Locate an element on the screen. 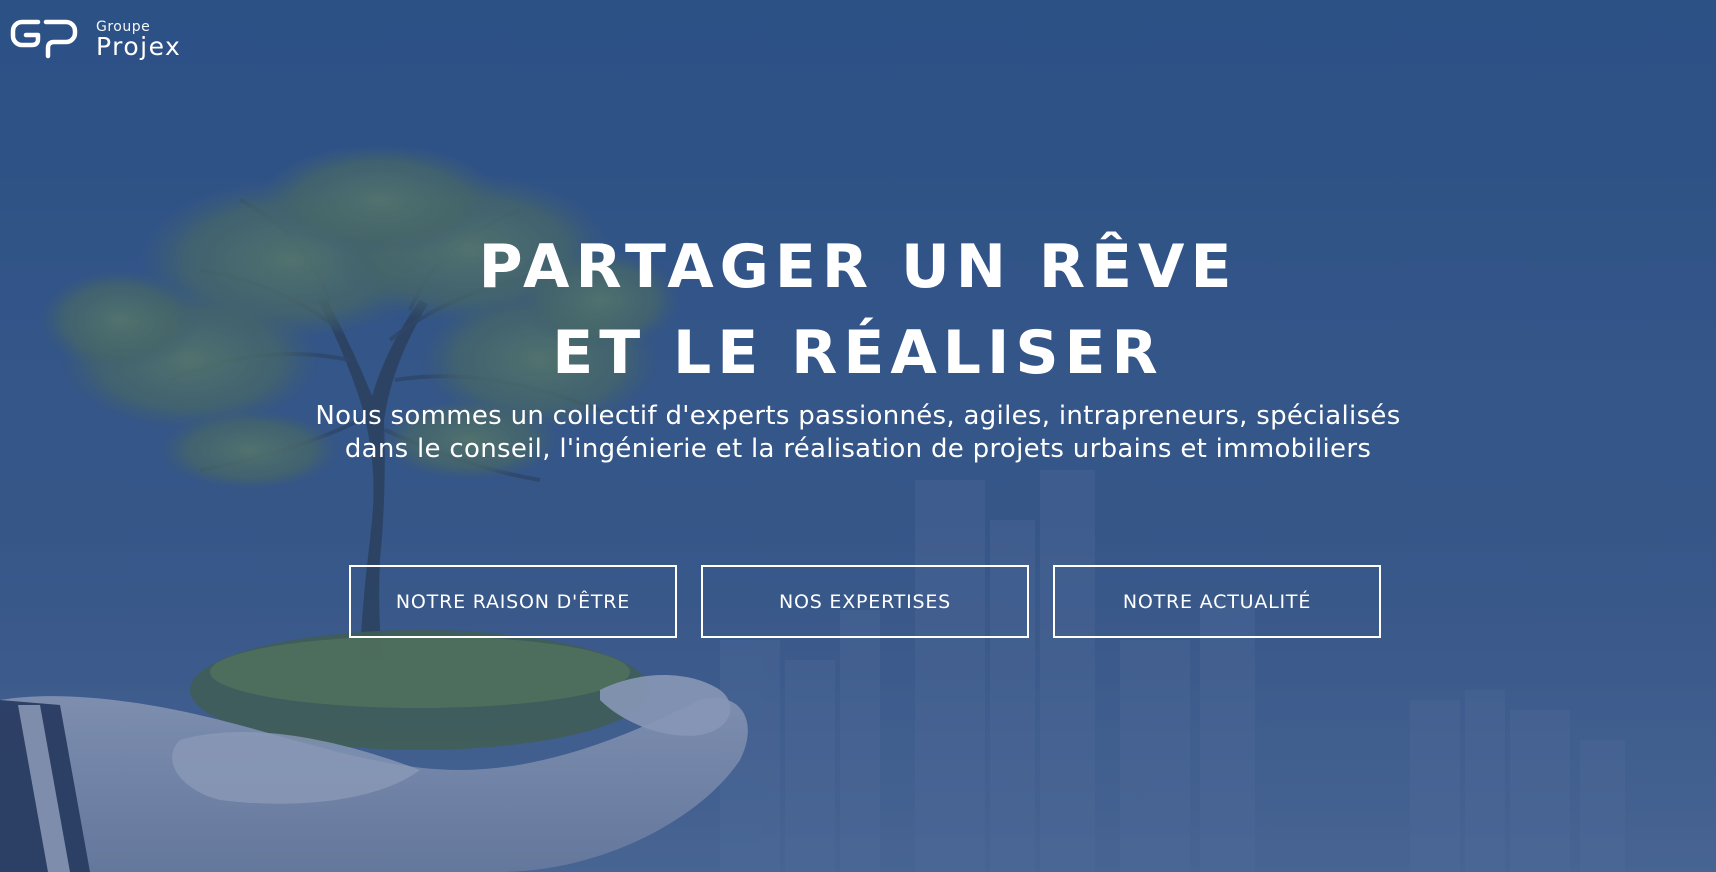 Image resolution: width=1716 pixels, height=872 pixels. hero-title-line1: PARTAGER UN RÊVE is located at coordinates (858, 267).